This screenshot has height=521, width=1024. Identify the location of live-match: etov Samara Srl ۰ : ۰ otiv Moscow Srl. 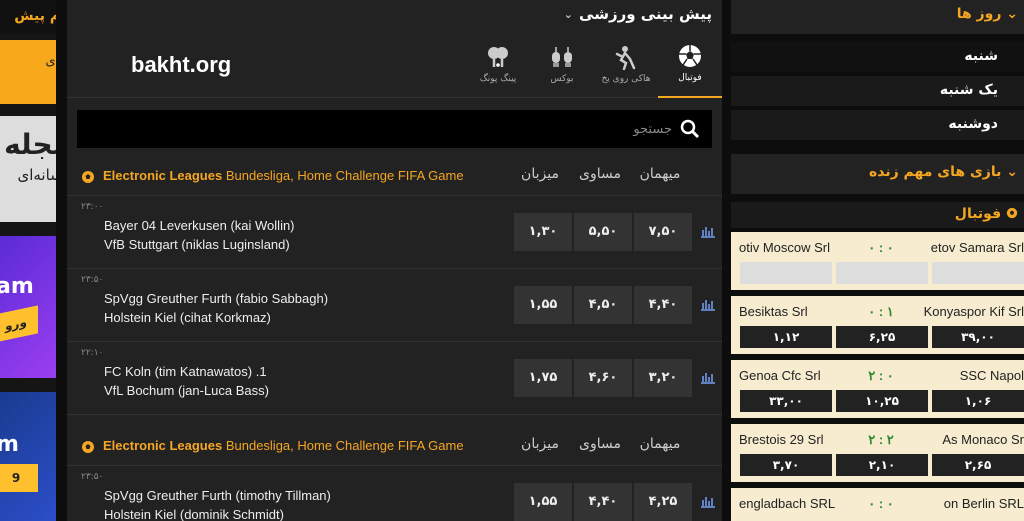
(877, 261).